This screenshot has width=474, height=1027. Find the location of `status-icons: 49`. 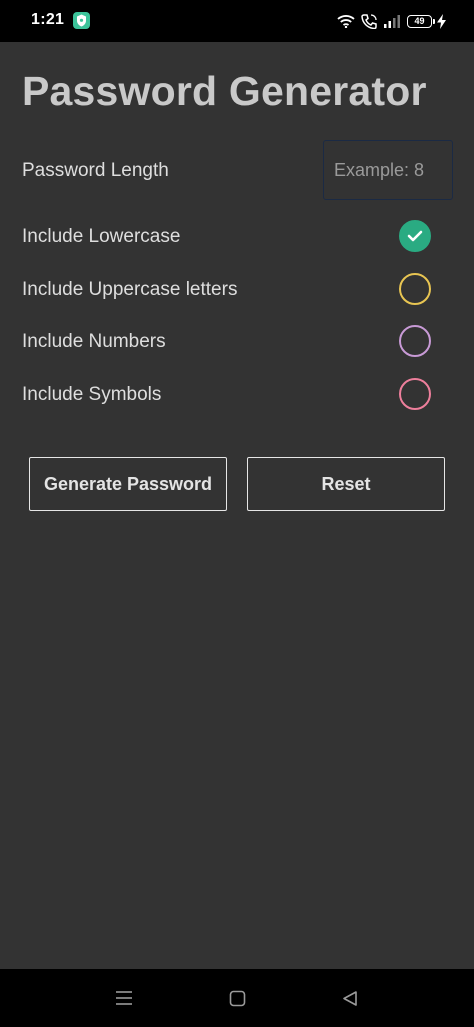

status-icons: 49 is located at coordinates (388, 21).